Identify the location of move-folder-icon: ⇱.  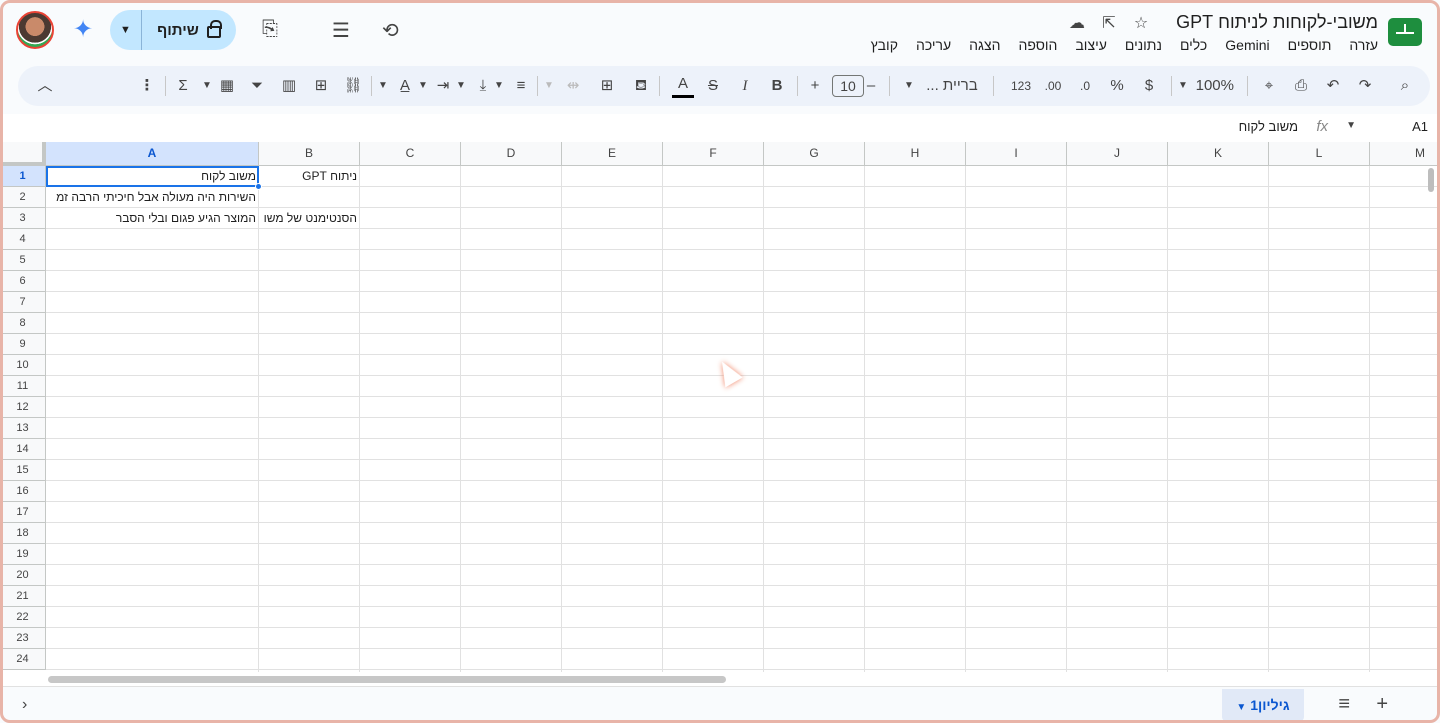
(1109, 23).